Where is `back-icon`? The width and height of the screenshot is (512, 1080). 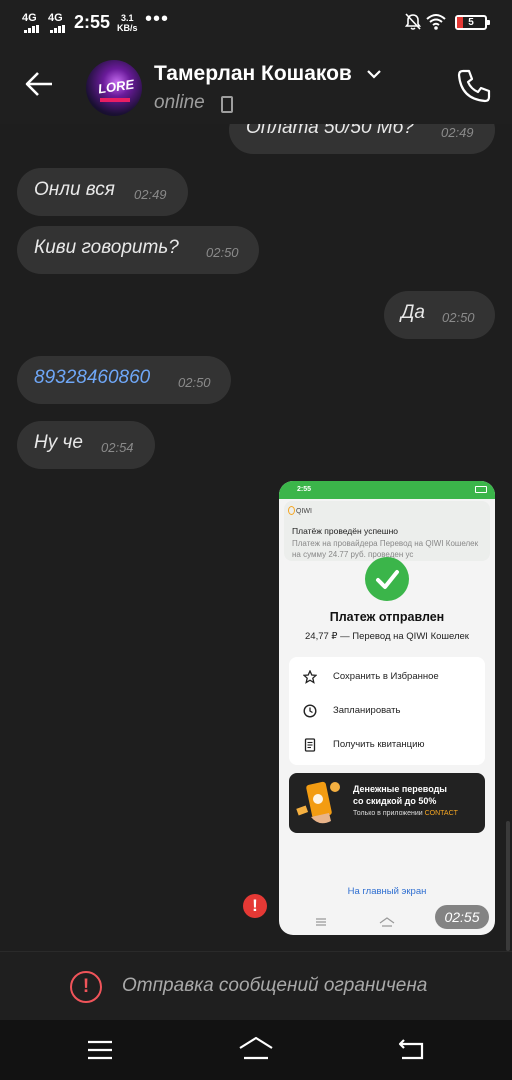 back-icon is located at coordinates (412, 1050).